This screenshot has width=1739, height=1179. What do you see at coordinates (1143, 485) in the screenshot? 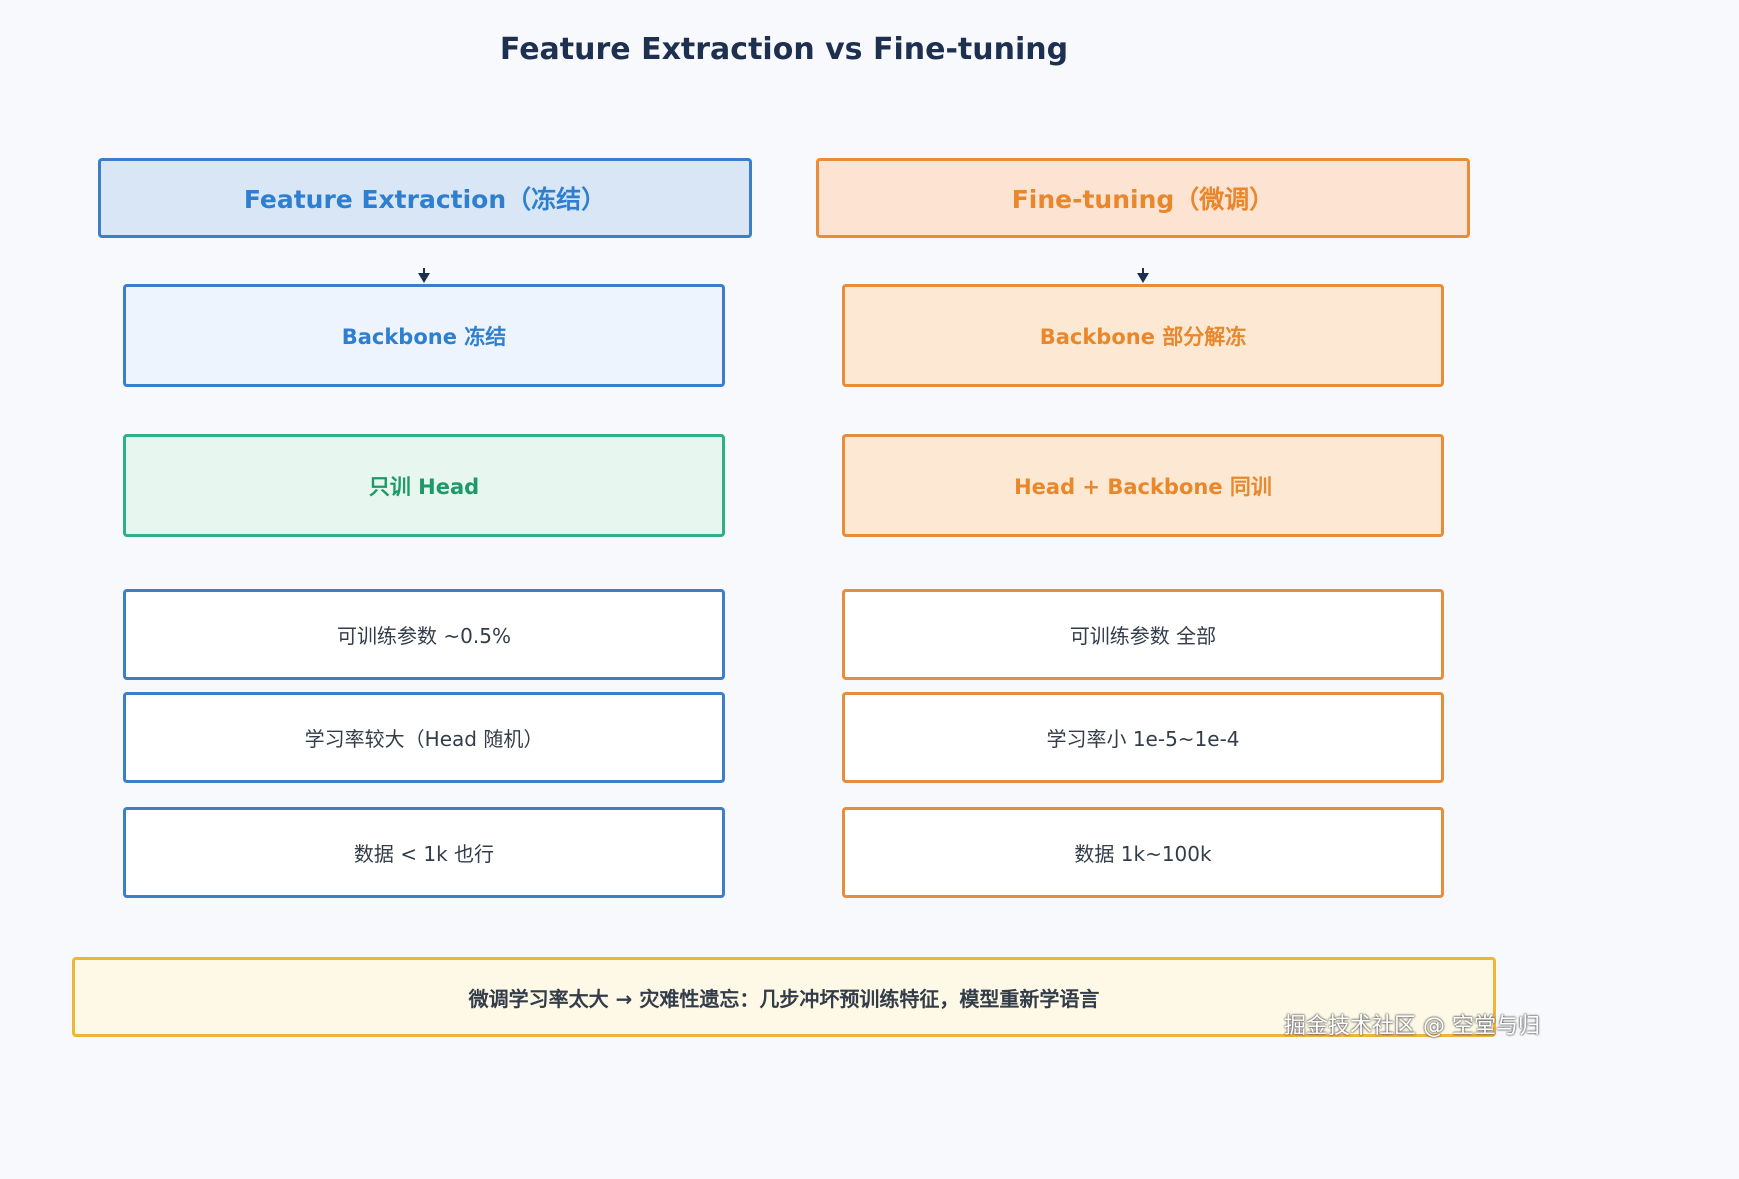
I see `right-train-both-box: Head + Backbone 同训` at bounding box center [1143, 485].